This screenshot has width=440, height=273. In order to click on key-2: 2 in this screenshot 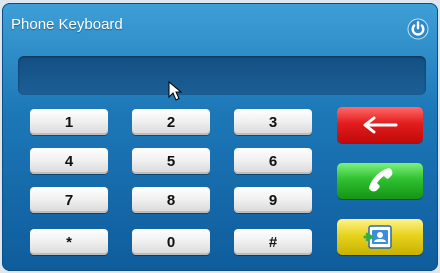, I will do `click(171, 122)`.